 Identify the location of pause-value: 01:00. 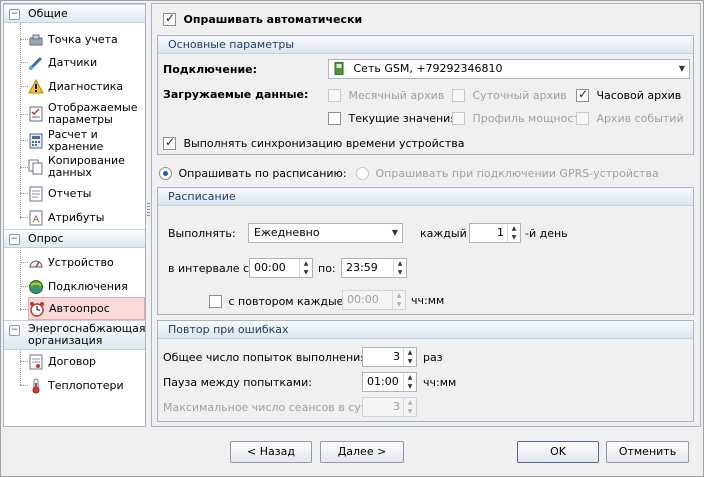
(383, 381).